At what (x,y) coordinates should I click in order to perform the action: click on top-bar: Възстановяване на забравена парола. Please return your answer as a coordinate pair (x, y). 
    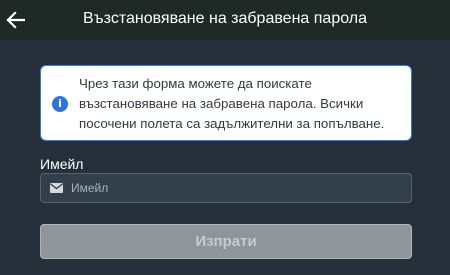
    Looking at the image, I should click on (225, 20).